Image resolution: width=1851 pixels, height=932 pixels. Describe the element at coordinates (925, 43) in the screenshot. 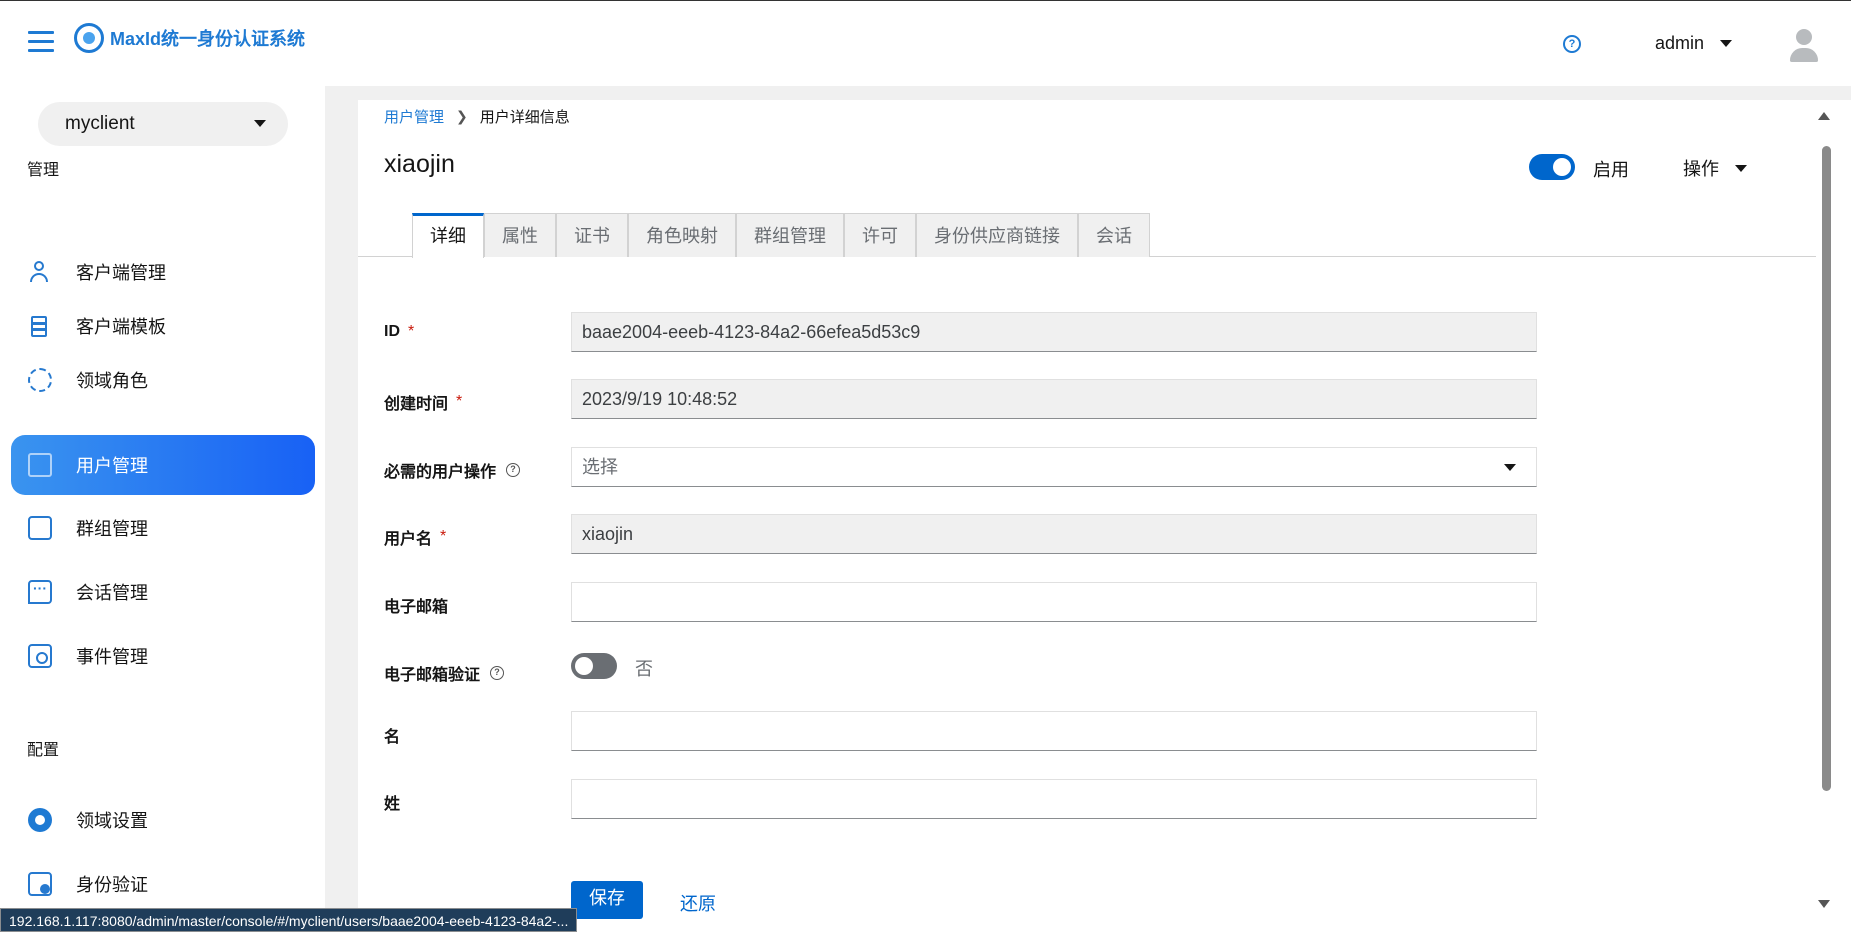

I see `top-header: MaxId统一身份认证系统 ? admin` at that location.